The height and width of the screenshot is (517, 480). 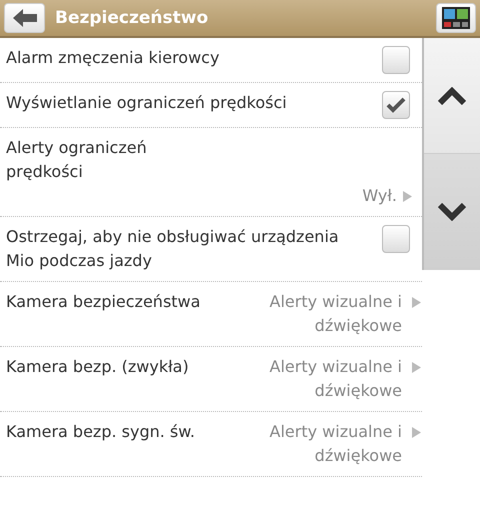 I want to click on setting-label: Alarm zmęczenia kierowcy, so click(x=113, y=58).